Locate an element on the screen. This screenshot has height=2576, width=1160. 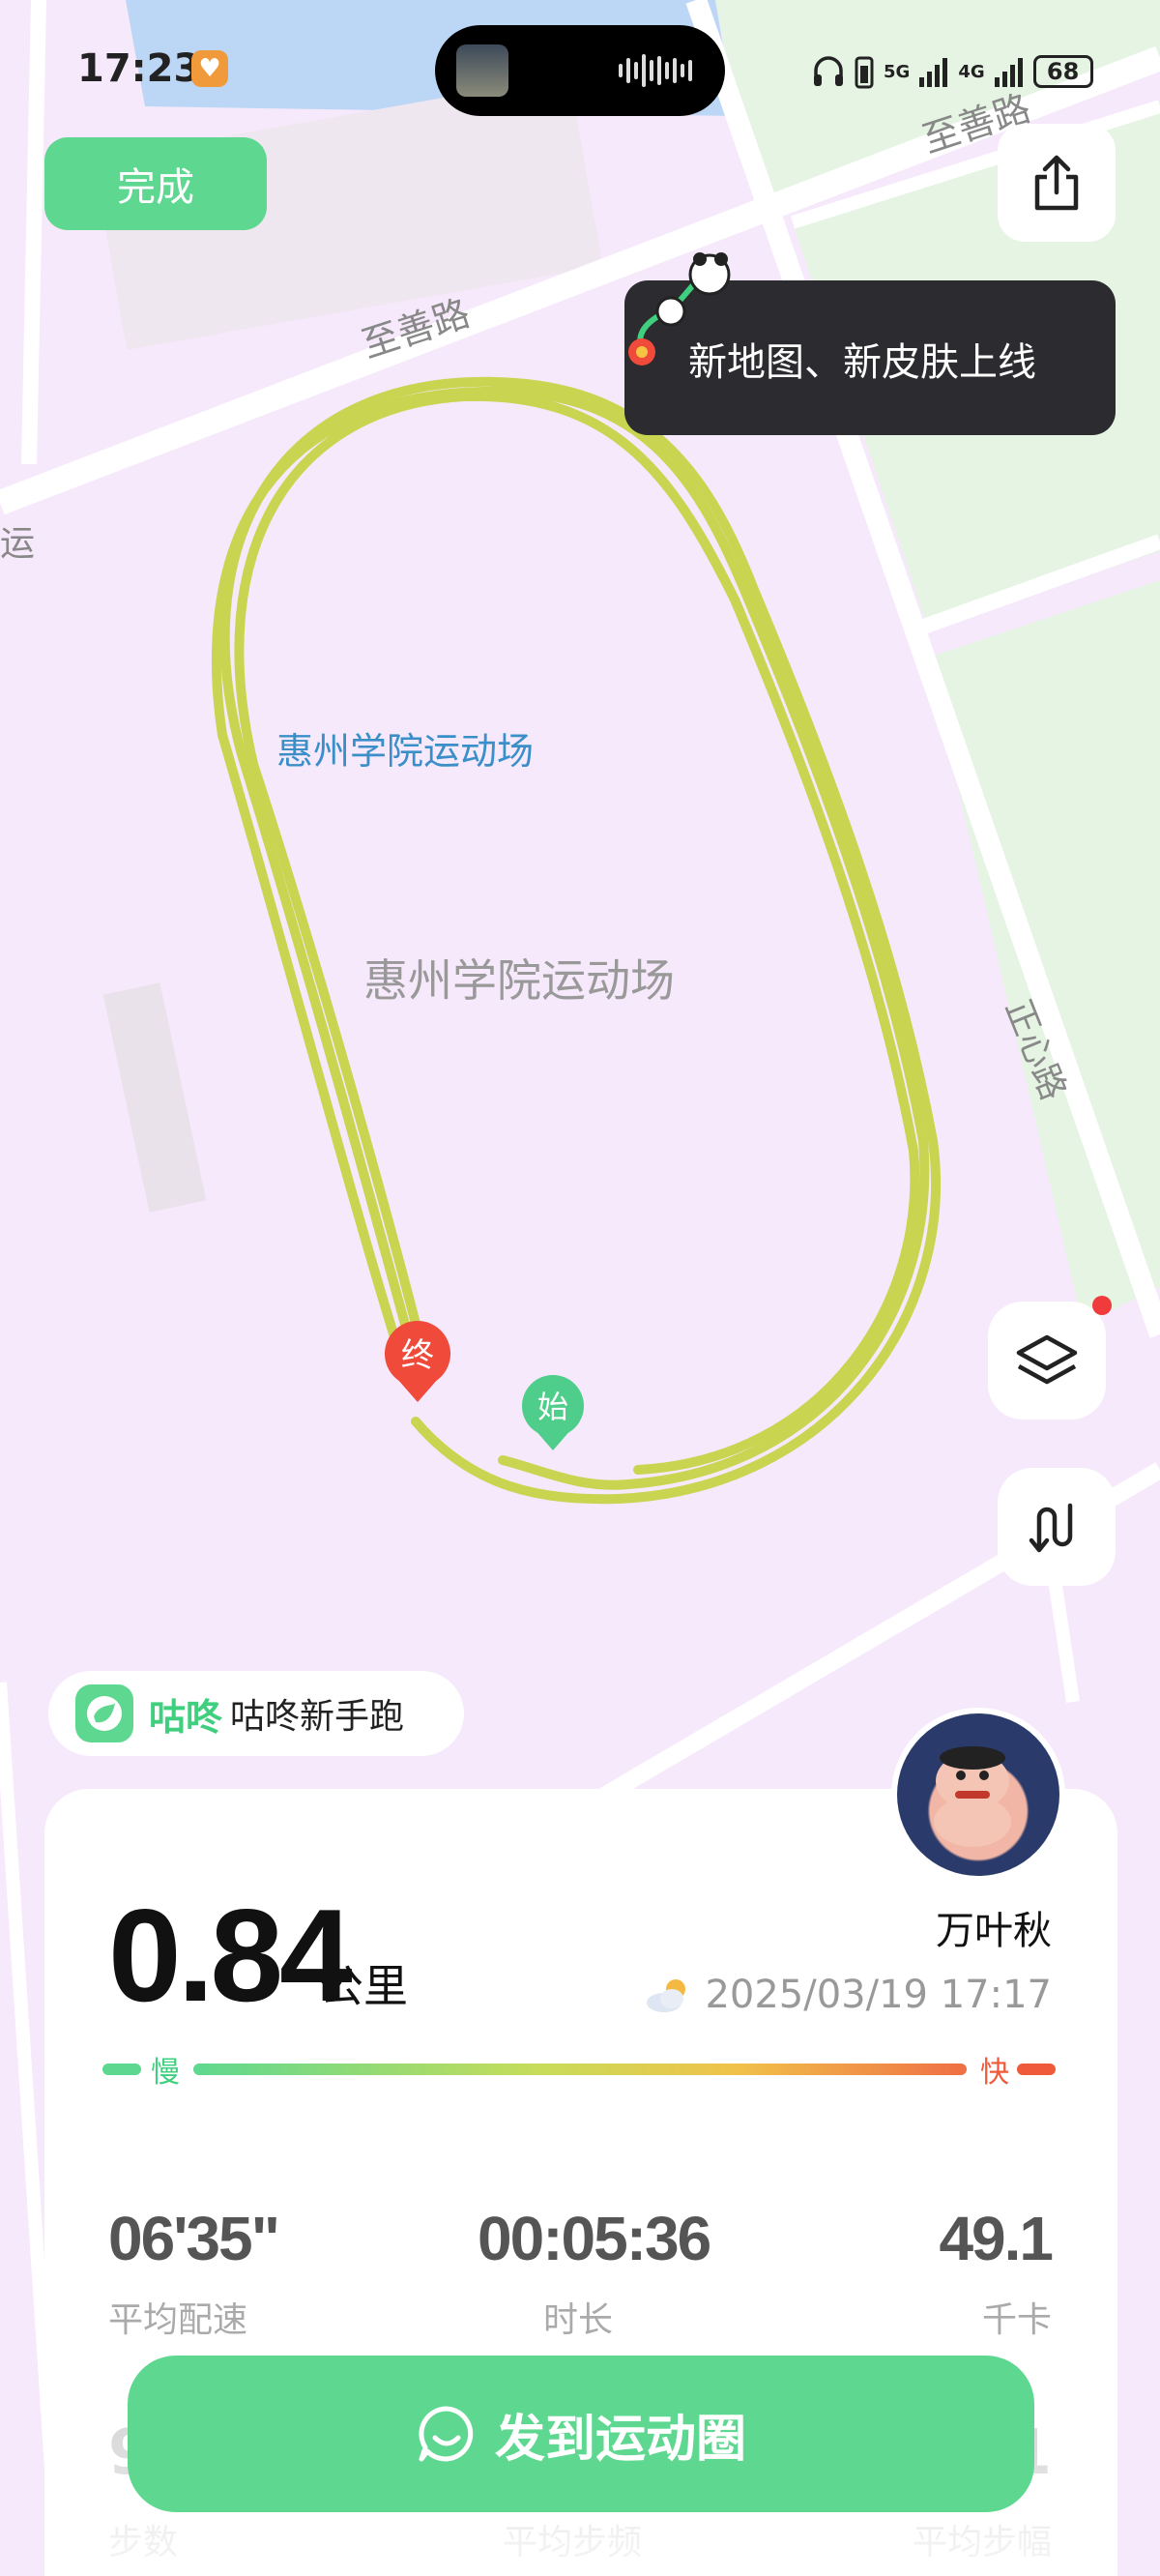
avg-pace-value: 06'35" is located at coordinates (194, 2238).